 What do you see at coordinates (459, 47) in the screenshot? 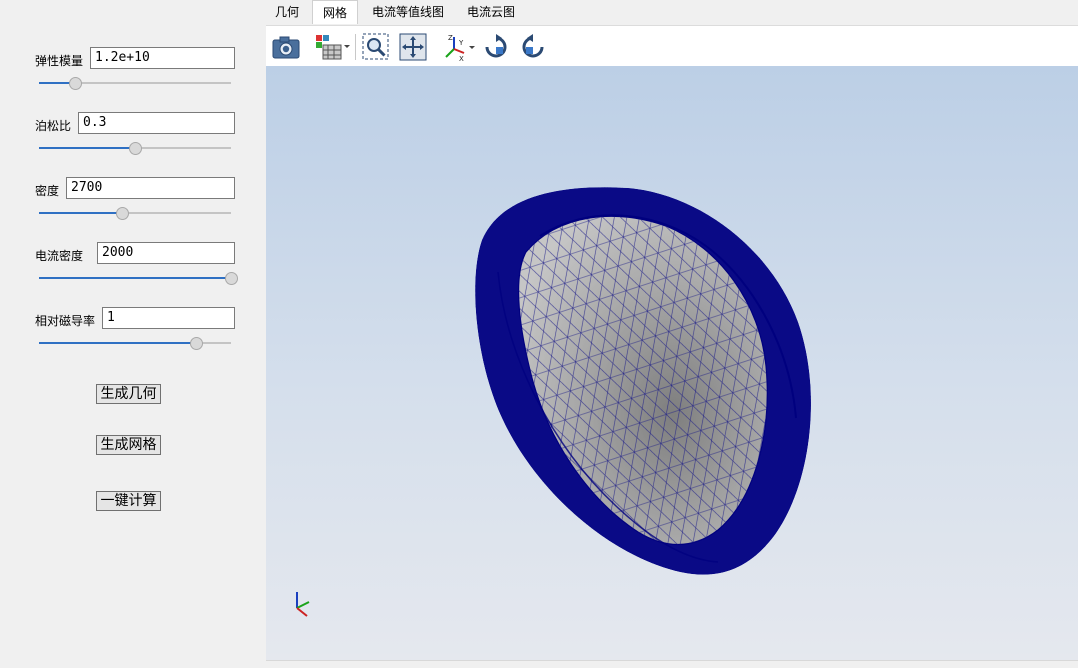
I see `axes-view-icon: Z Y X` at bounding box center [459, 47].